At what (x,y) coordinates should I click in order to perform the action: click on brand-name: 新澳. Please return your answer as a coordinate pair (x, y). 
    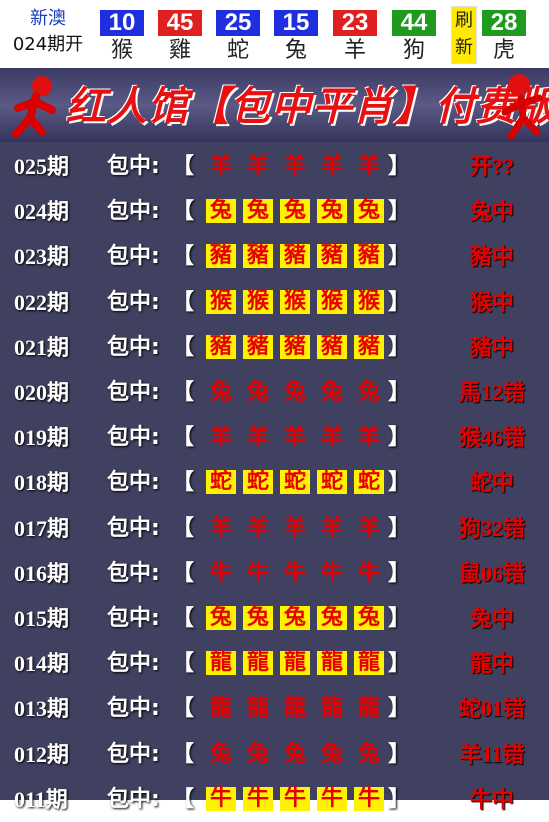
    Looking at the image, I should click on (48, 18).